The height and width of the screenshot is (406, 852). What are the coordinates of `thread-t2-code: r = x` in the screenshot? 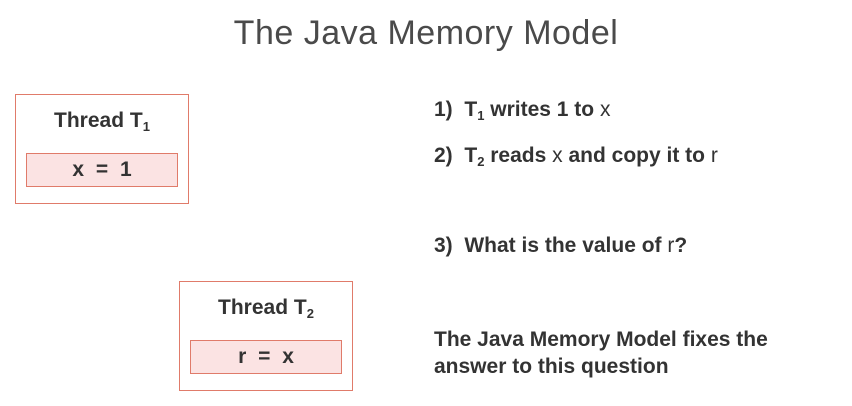 It's located at (266, 357).